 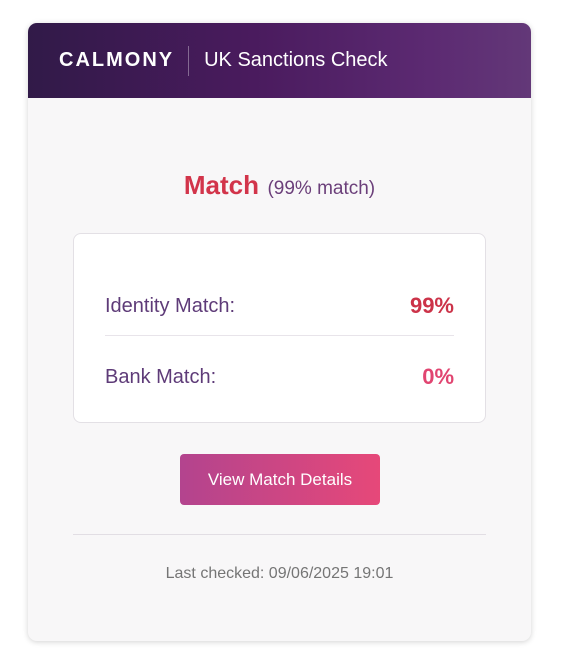 I want to click on view-match-details-button: View Match Details, so click(x=280, y=479).